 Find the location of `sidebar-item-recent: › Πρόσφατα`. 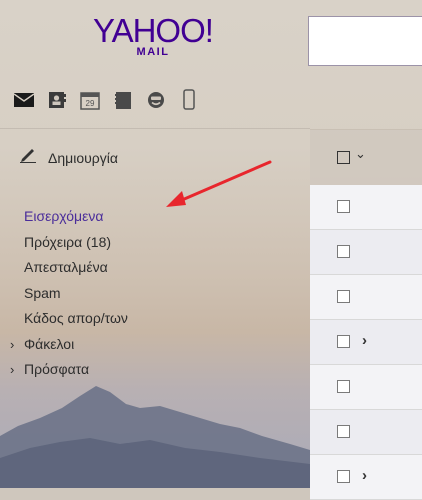

sidebar-item-recent: › Πρόσφατα is located at coordinates (69, 370).